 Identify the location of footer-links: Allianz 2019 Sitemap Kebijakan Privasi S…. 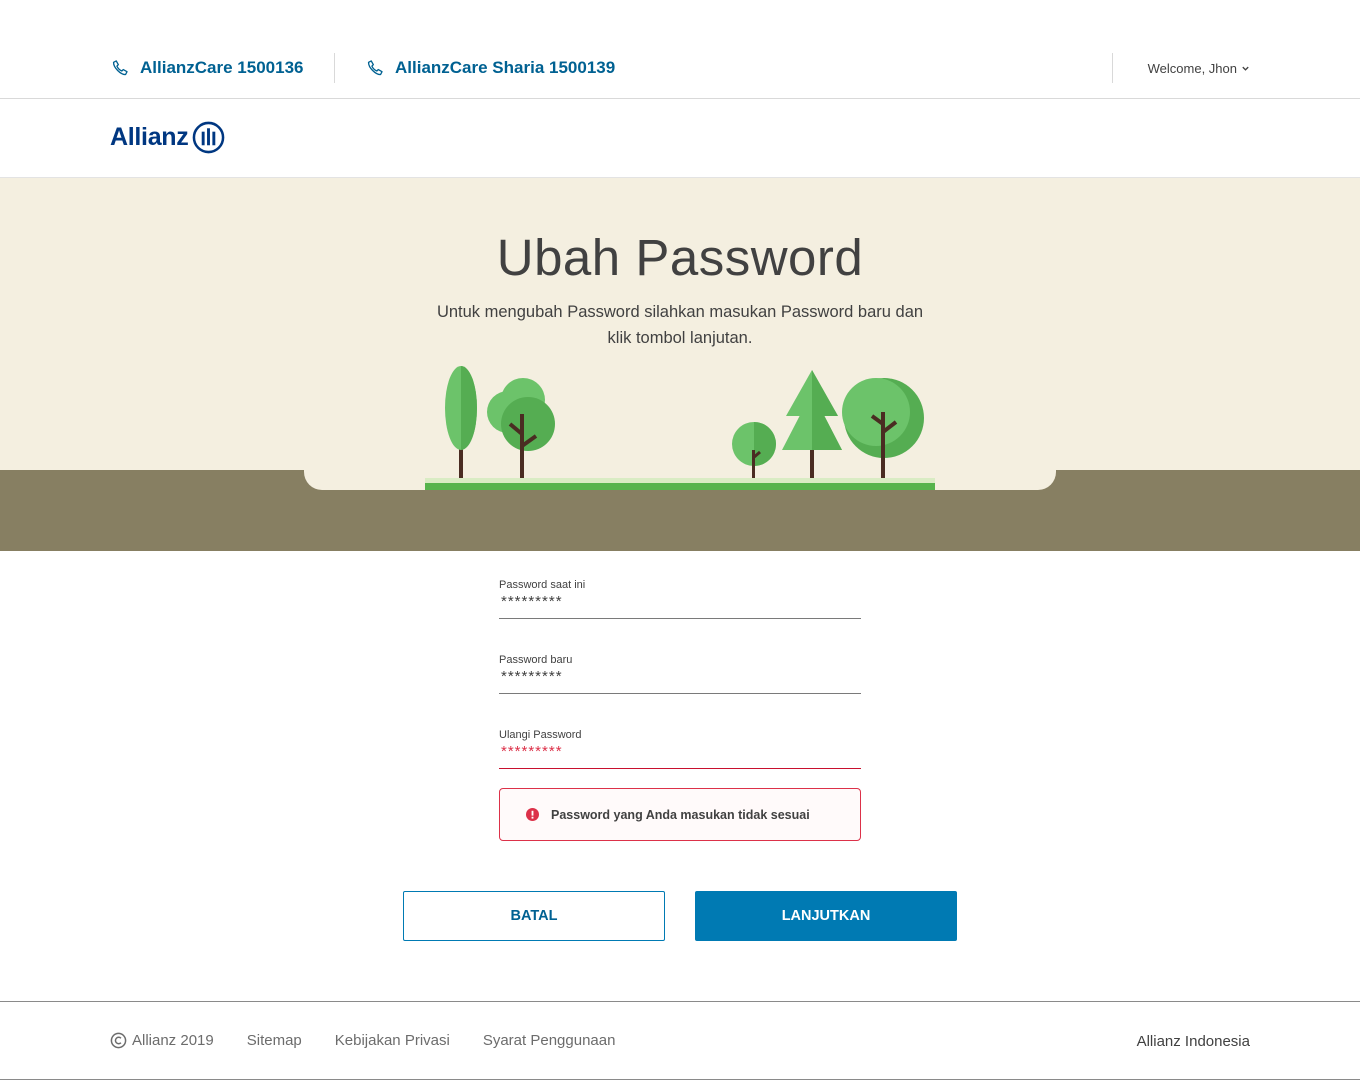
(362, 1040).